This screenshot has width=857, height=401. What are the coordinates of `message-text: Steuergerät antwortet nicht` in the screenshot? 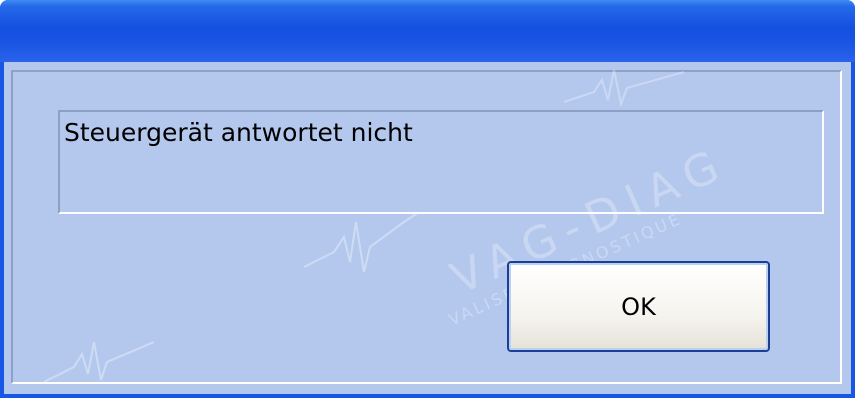 It's located at (238, 132).